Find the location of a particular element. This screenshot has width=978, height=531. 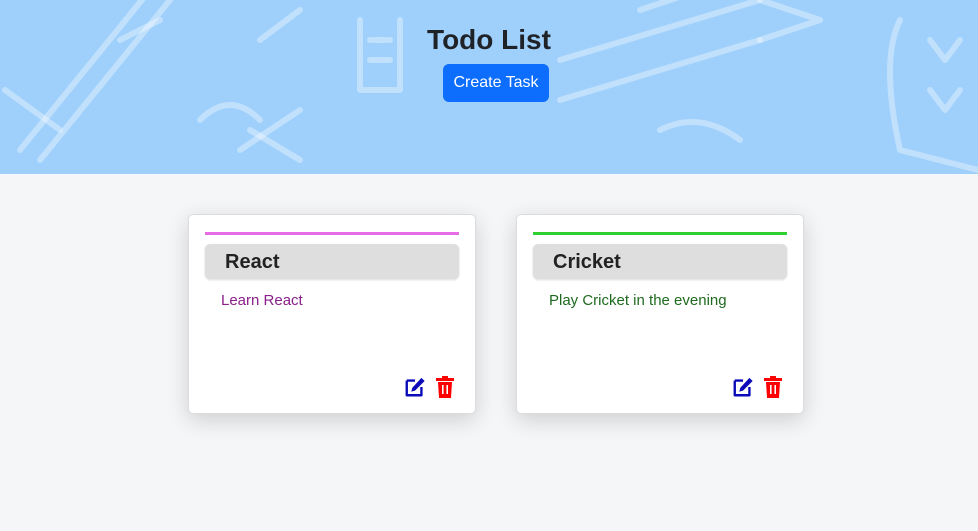

task-description: Play Cricket in the evening is located at coordinates (638, 300).